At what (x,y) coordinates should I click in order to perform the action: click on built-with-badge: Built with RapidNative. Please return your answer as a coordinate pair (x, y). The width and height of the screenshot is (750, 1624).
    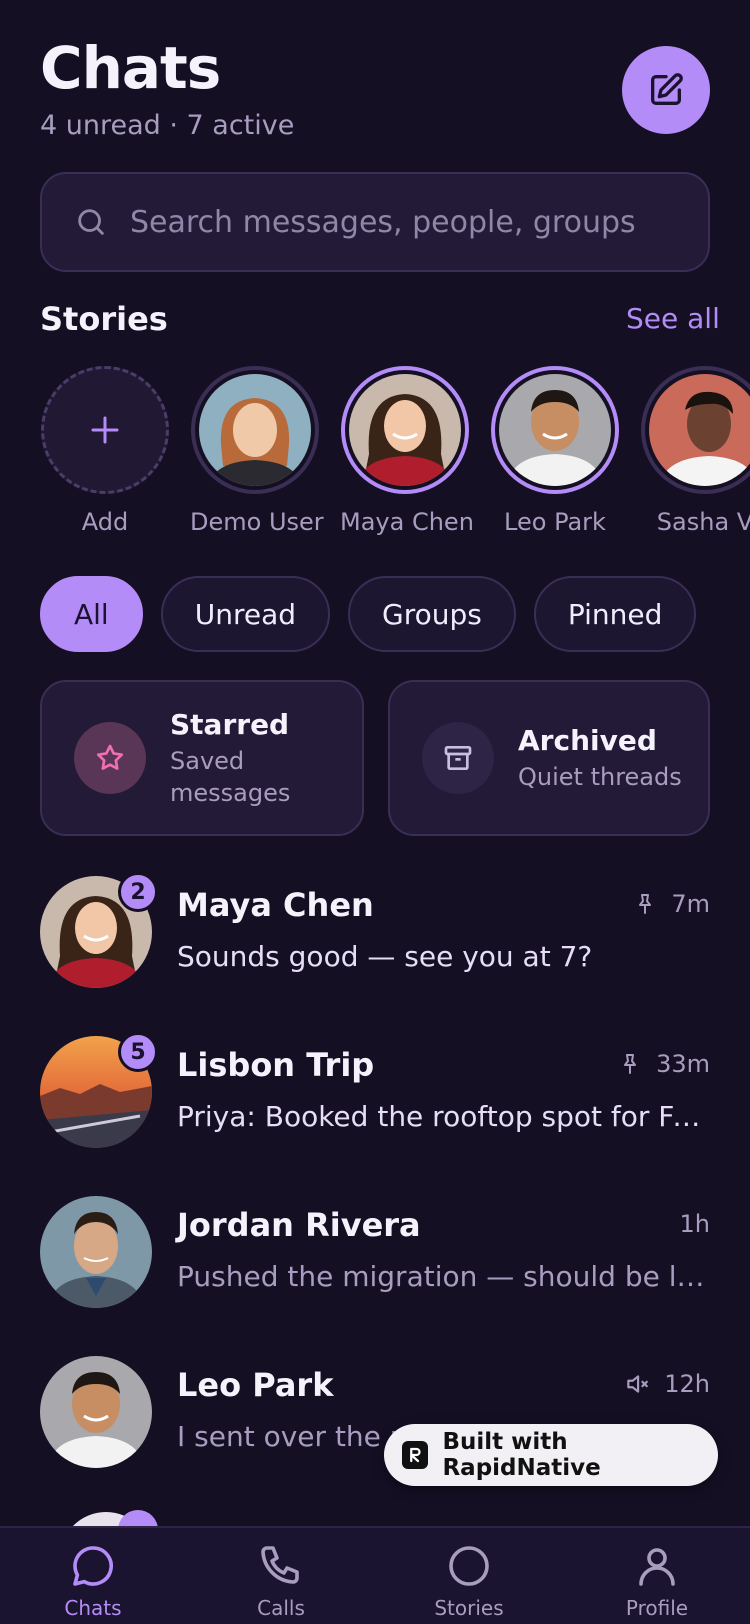
    Looking at the image, I should click on (551, 1455).